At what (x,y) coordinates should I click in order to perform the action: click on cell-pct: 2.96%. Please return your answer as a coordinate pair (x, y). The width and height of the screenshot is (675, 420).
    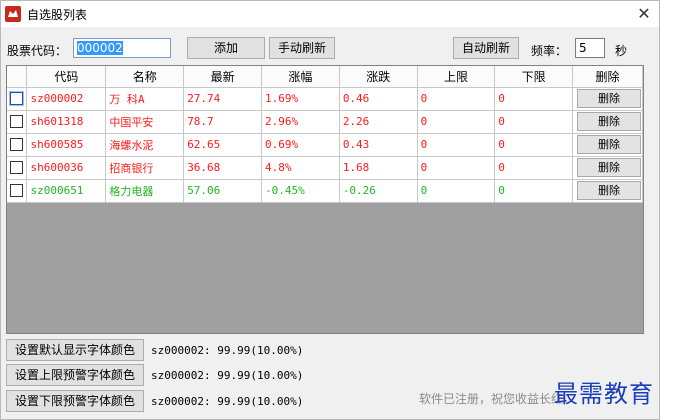
    Looking at the image, I should click on (300, 122).